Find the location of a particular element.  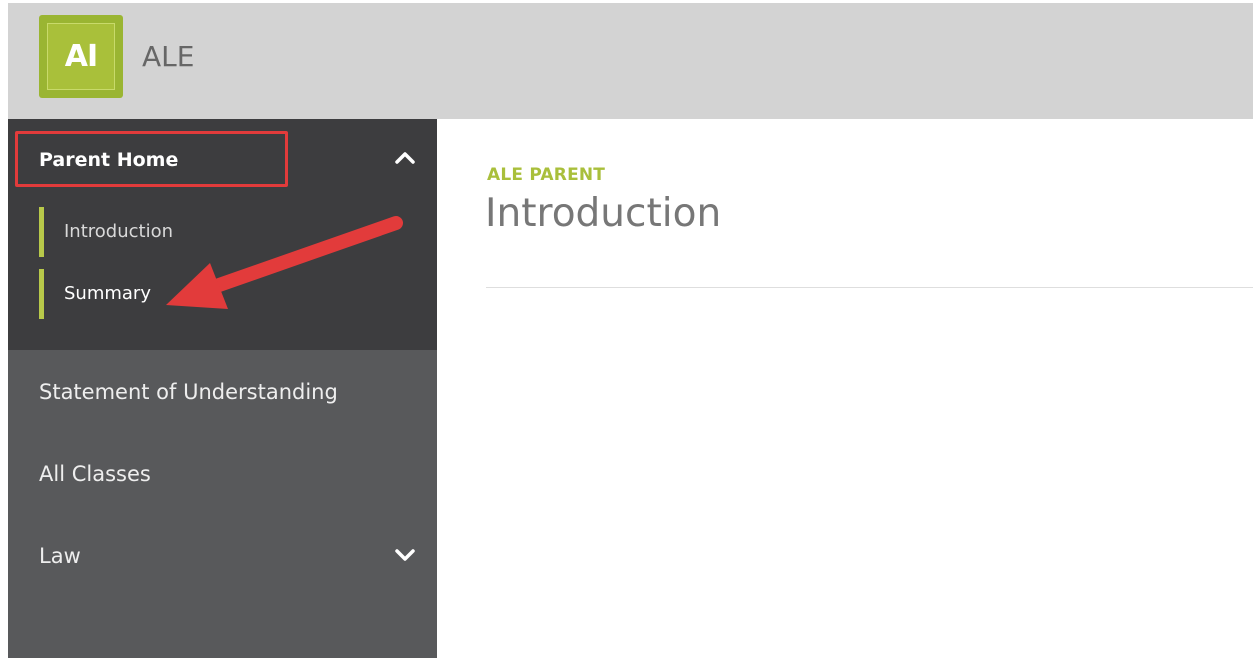

sidebar-section-parent-home: Parent Home Introduction Summary is located at coordinates (222, 234).